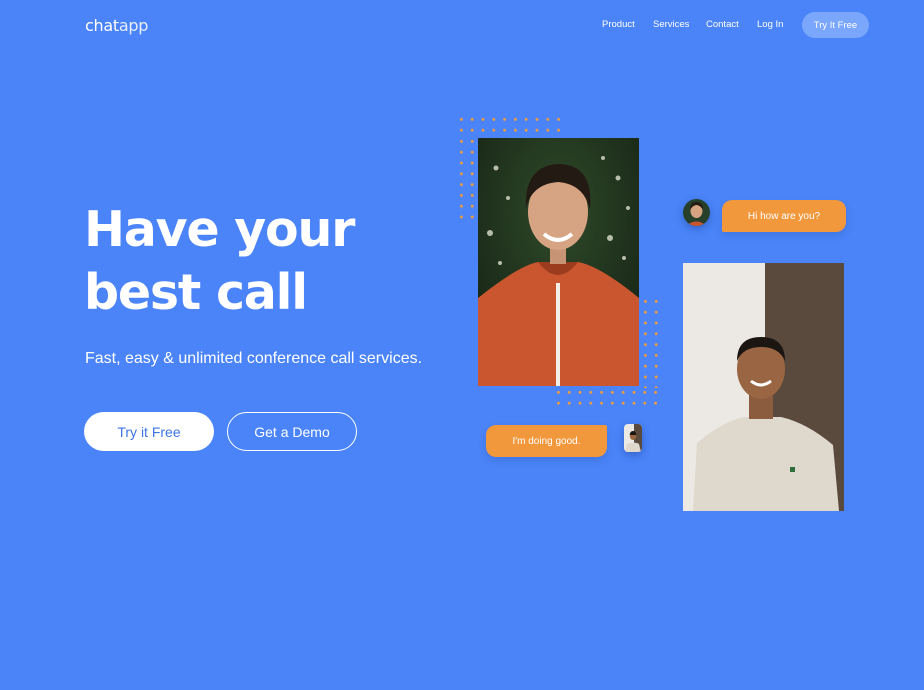  What do you see at coordinates (219, 229) in the screenshot?
I see `hero-title-line-1: Have your` at bounding box center [219, 229].